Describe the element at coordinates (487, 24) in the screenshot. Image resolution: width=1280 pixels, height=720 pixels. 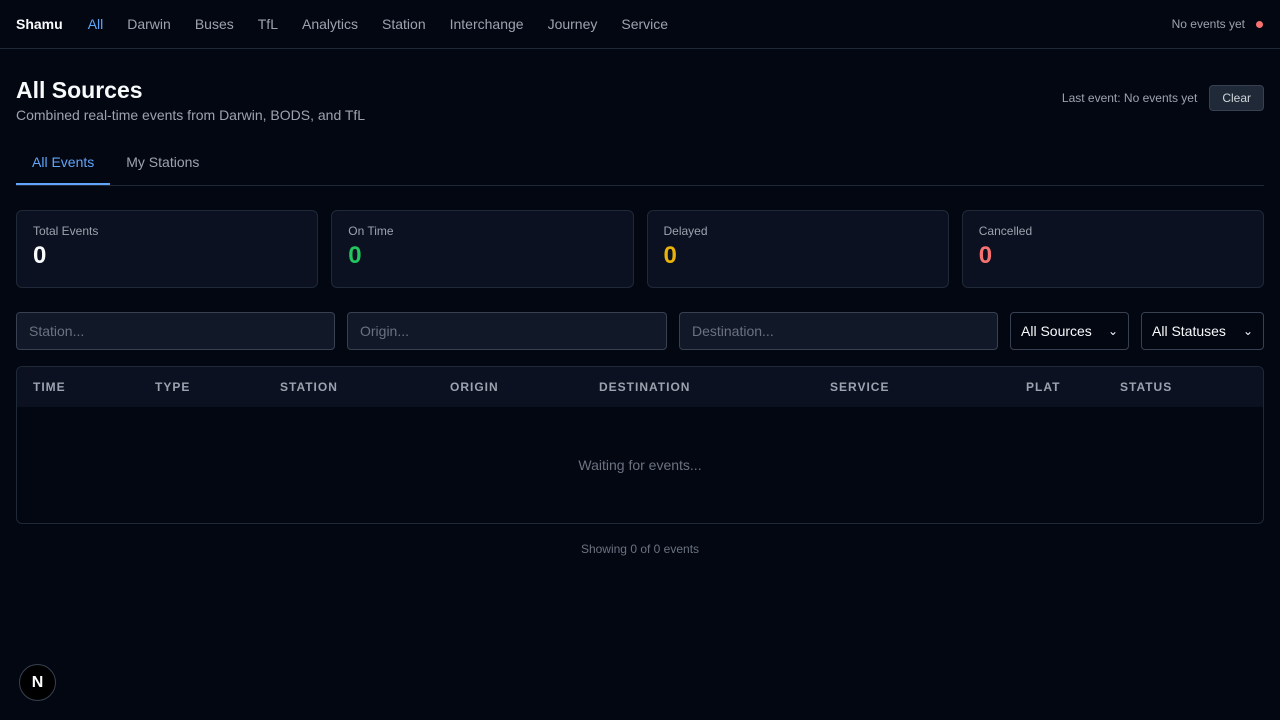
I see `nav-link-interchange: Interchange` at that location.